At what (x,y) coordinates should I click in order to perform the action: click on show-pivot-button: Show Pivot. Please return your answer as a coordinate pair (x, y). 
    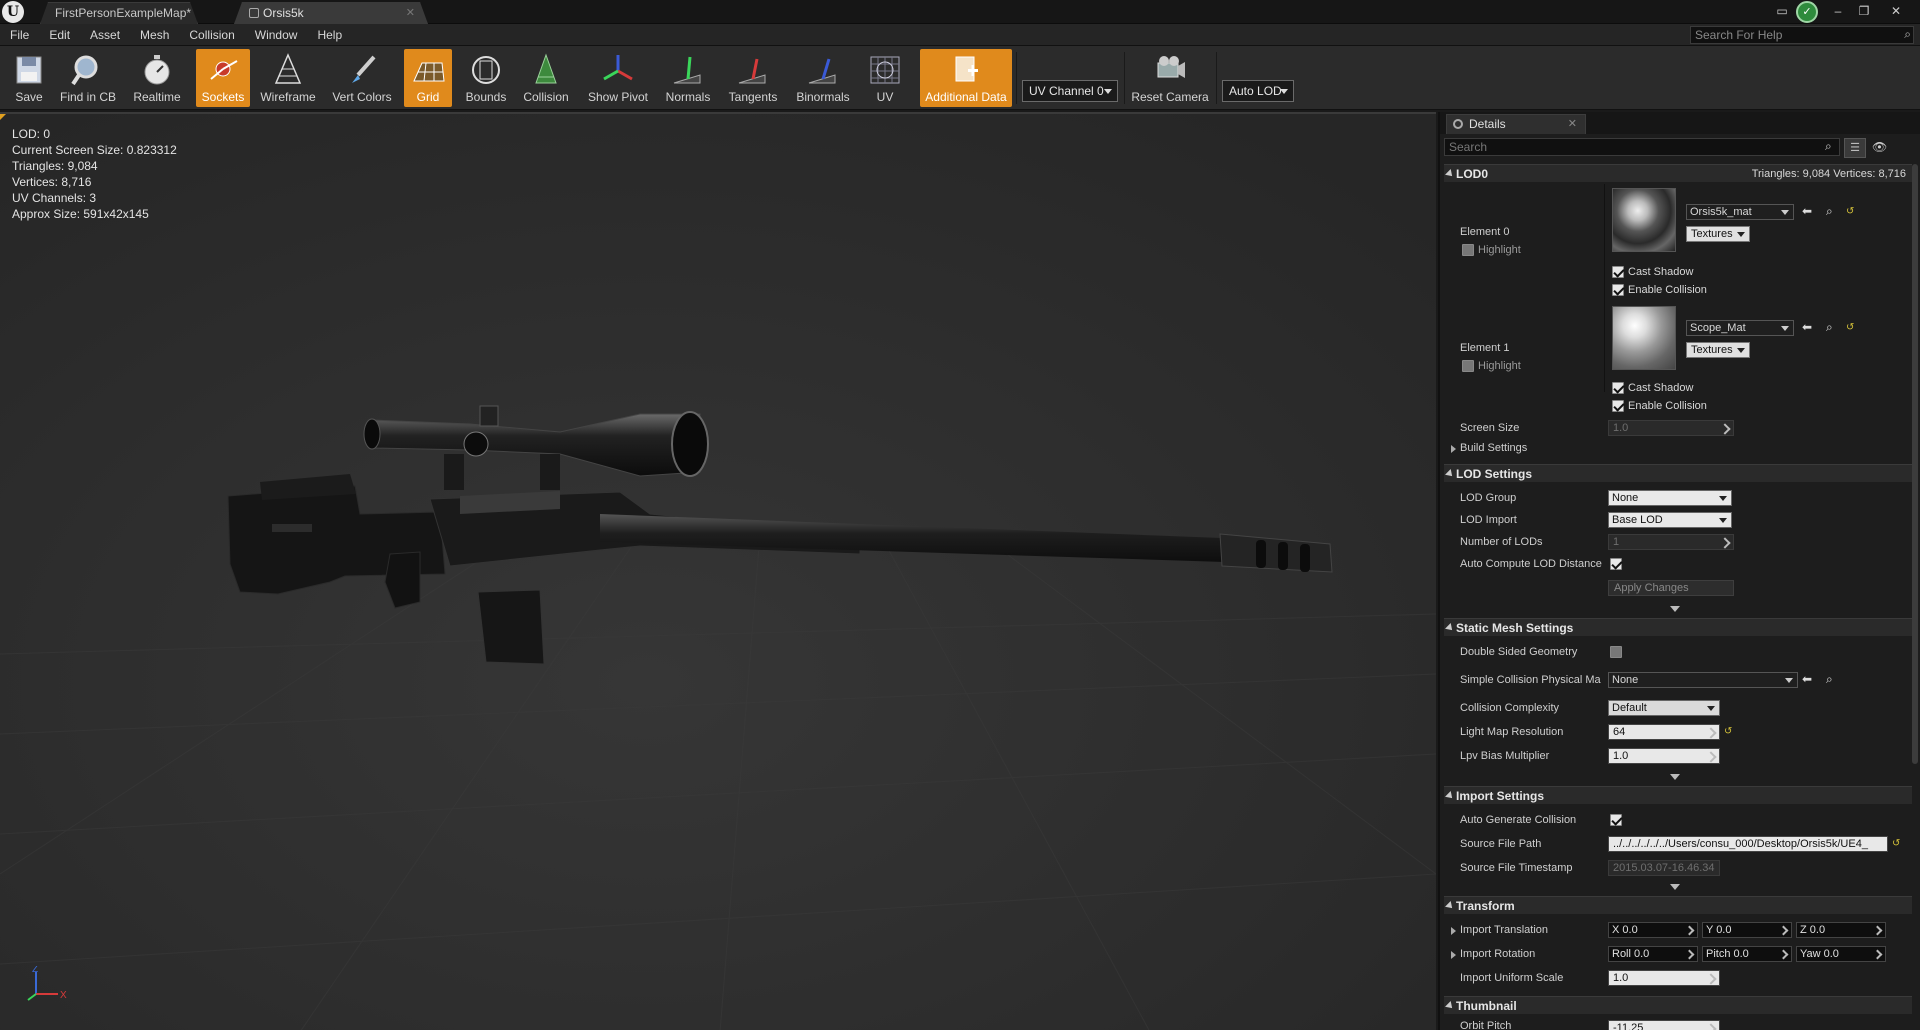
    Looking at the image, I should click on (618, 78).